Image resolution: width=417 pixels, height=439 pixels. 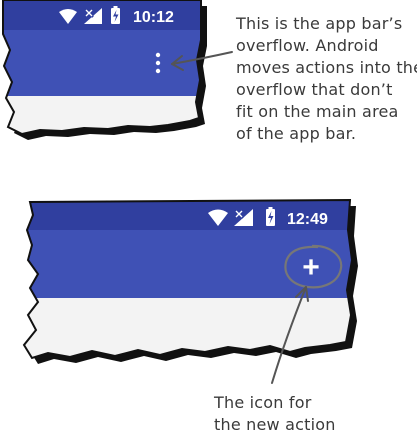 What do you see at coordinates (311, 267) in the screenshot?
I see `add-icon: +` at bounding box center [311, 267].